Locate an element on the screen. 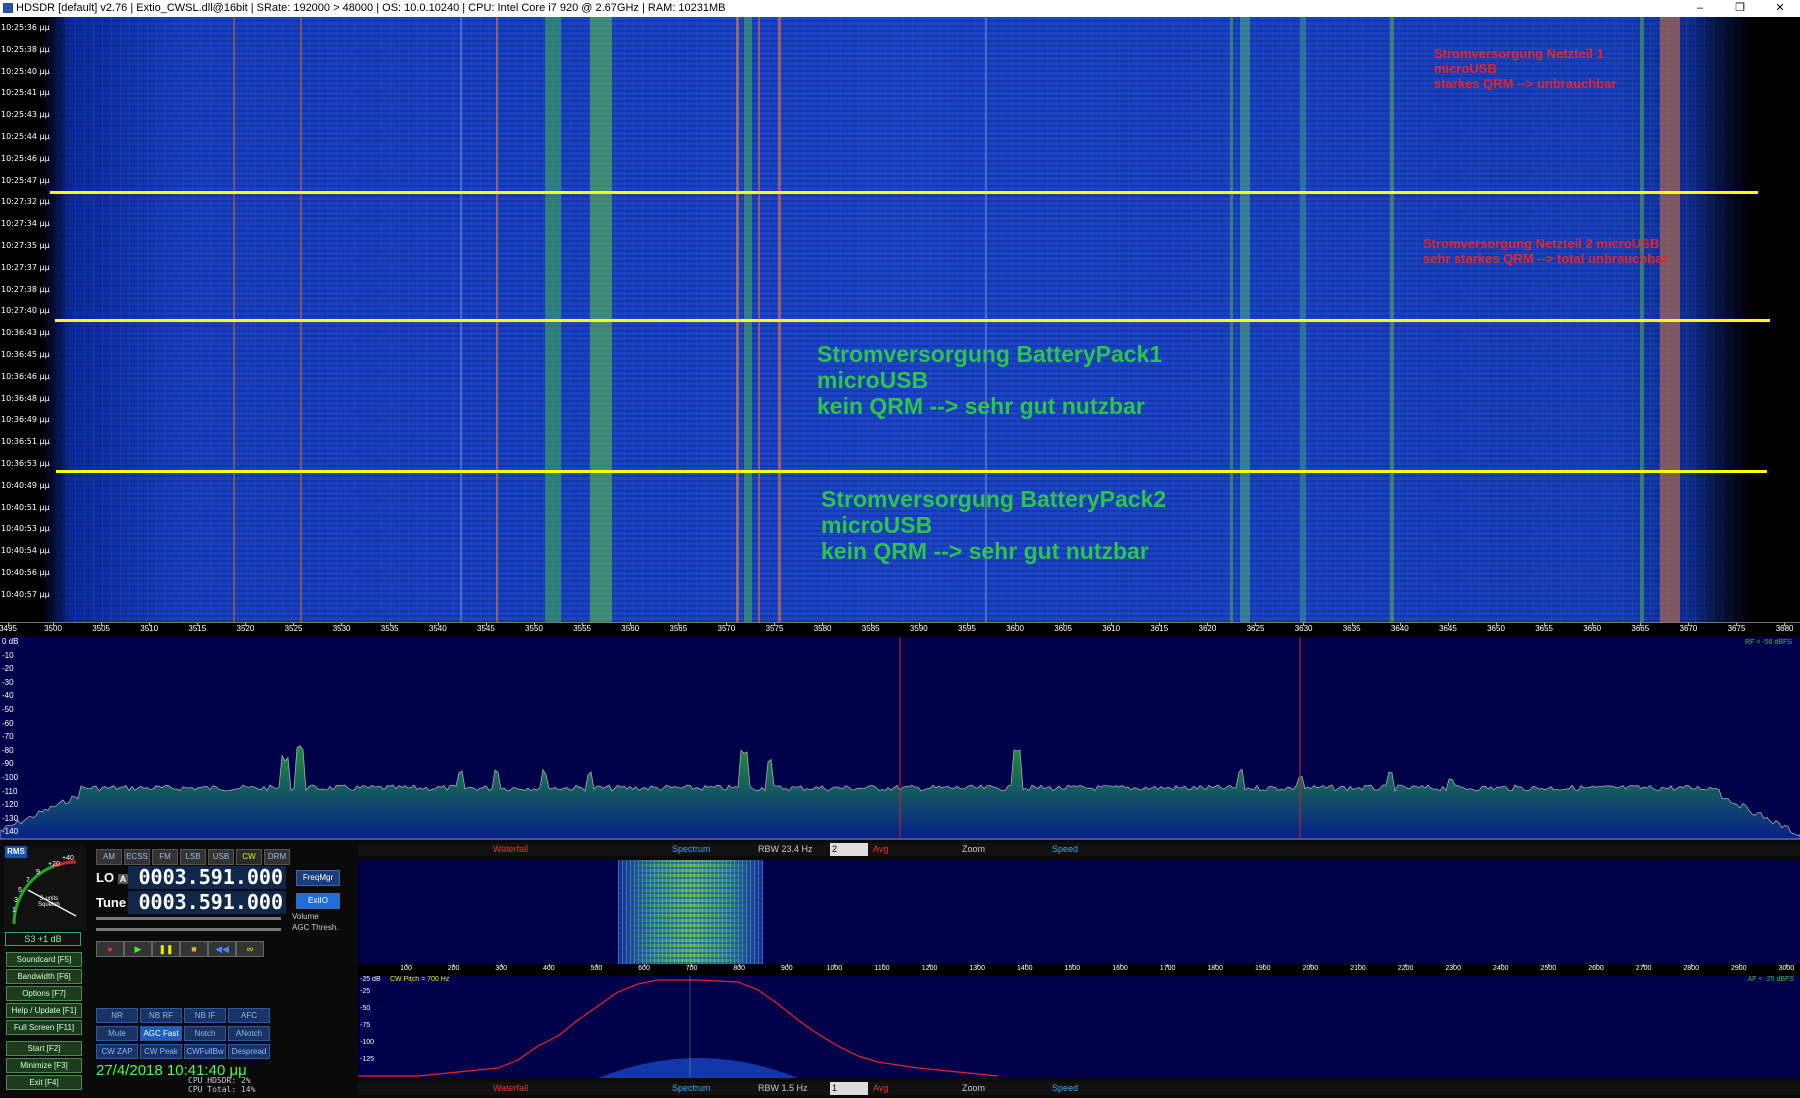 The image size is (1800, 1098). dsp-button: AFC is located at coordinates (249, 1015).